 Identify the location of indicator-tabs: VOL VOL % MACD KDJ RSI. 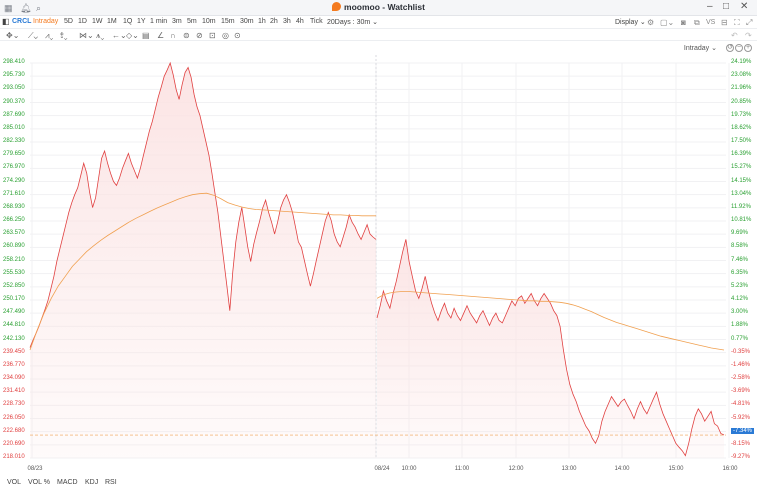
(378, 485).